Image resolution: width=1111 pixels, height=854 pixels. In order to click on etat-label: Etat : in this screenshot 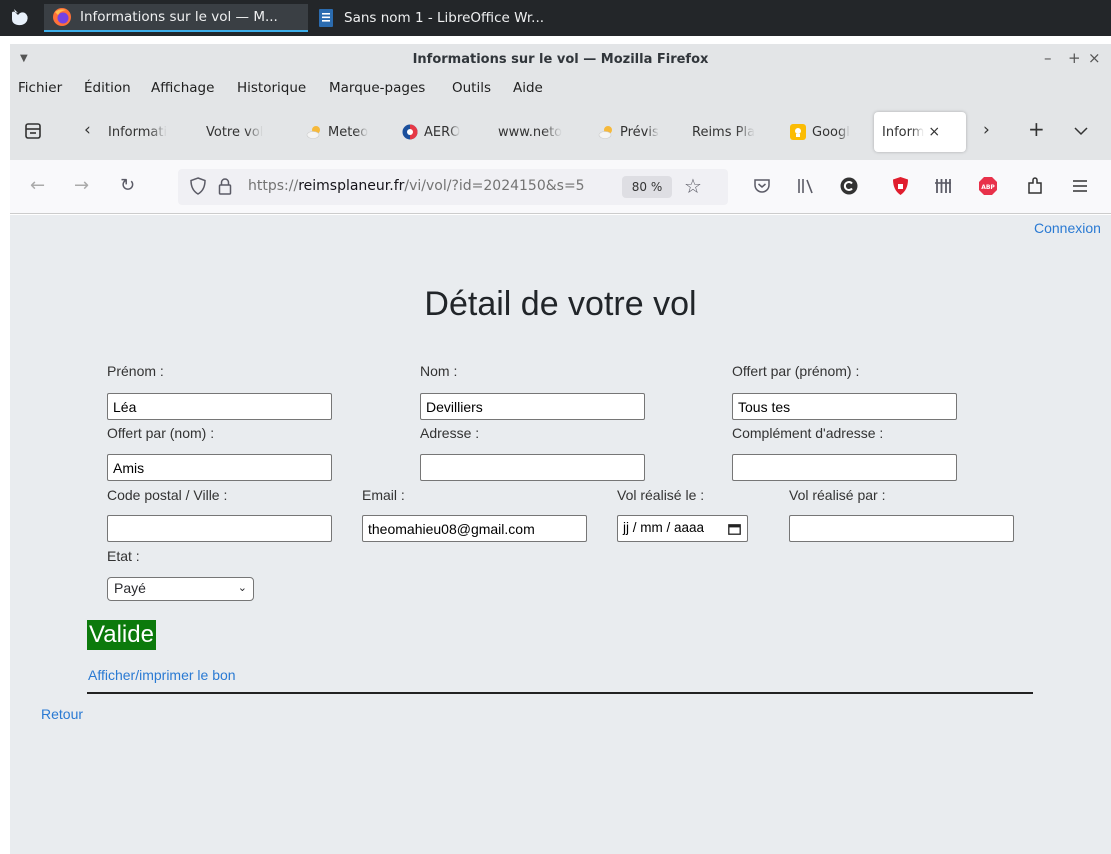, I will do `click(123, 556)`.